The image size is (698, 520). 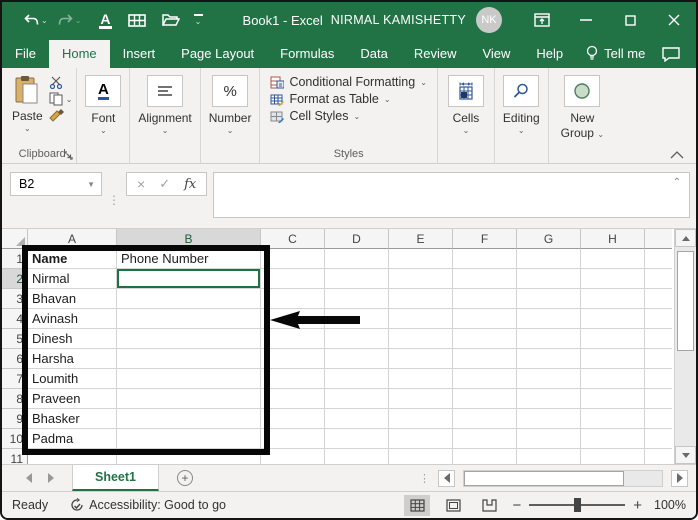 What do you see at coordinates (78, 20) in the screenshot?
I see `redo-dropdown-icon: ⌄` at bounding box center [78, 20].